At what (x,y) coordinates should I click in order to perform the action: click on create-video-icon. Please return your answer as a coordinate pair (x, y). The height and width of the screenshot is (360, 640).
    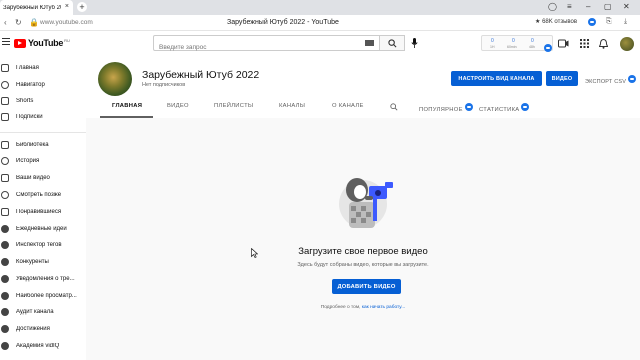
    Looking at the image, I should click on (563, 43).